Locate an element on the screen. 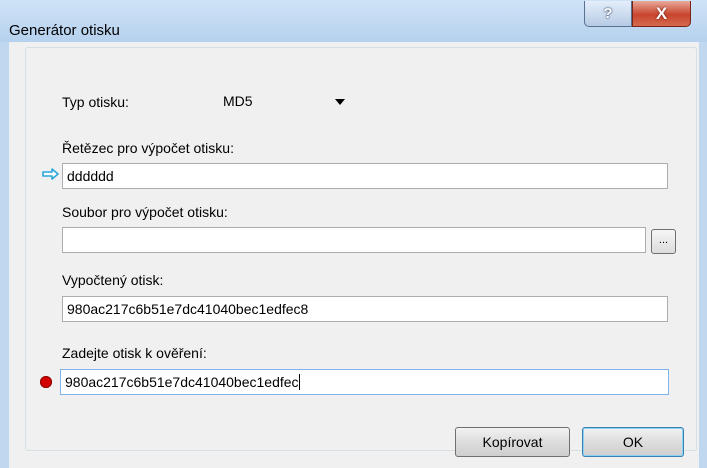 This screenshot has width=707, height=468. window-title: Generátor otisku is located at coordinates (64, 30).